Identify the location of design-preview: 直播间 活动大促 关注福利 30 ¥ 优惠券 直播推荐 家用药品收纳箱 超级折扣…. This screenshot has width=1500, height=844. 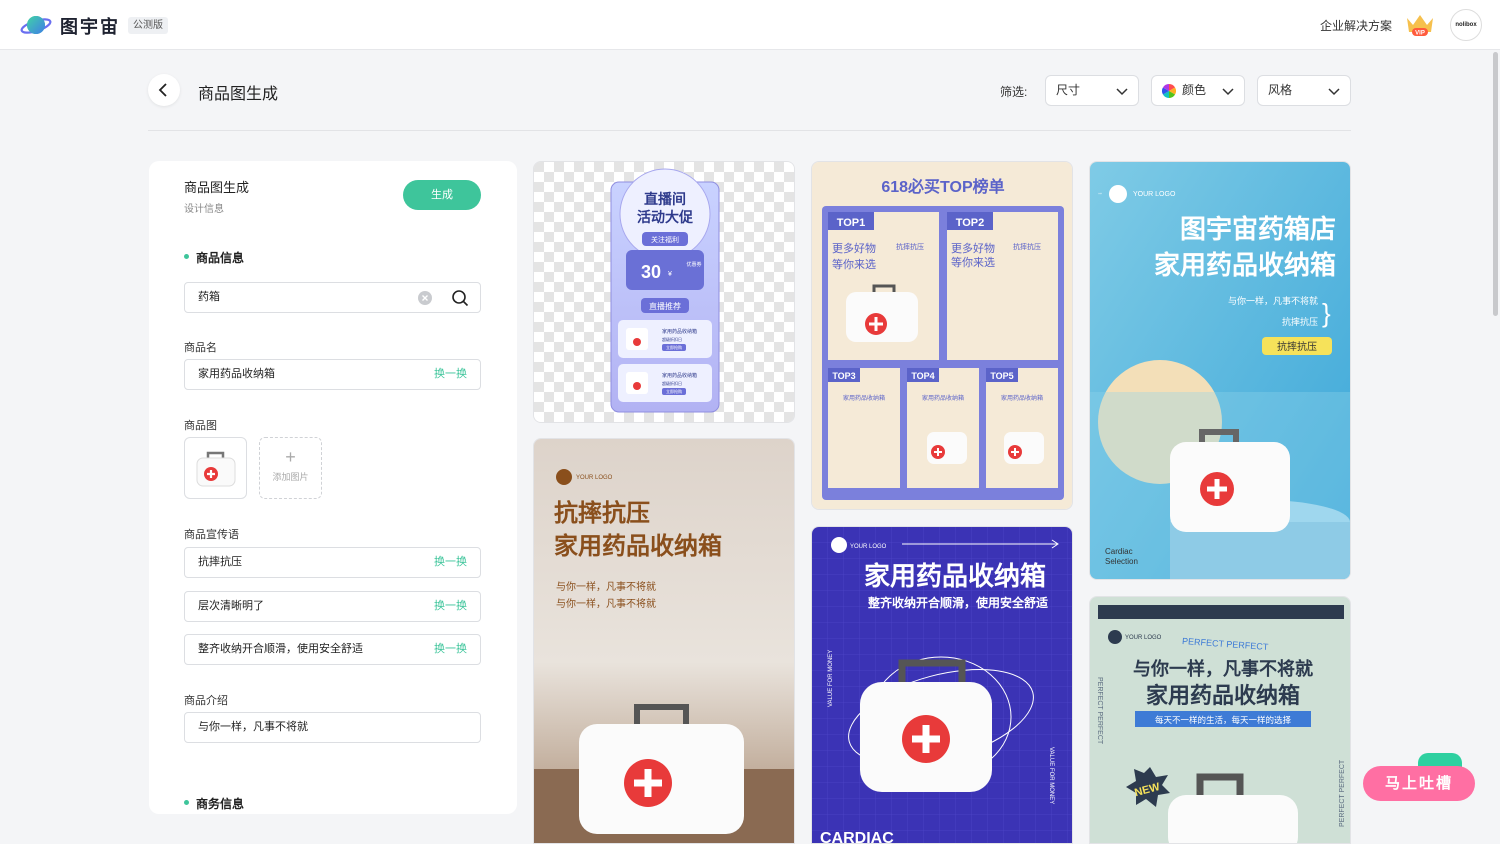
(664, 292).